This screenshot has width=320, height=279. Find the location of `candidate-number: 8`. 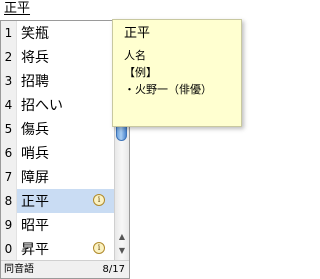

candidate-number: 8 is located at coordinates (9, 201).